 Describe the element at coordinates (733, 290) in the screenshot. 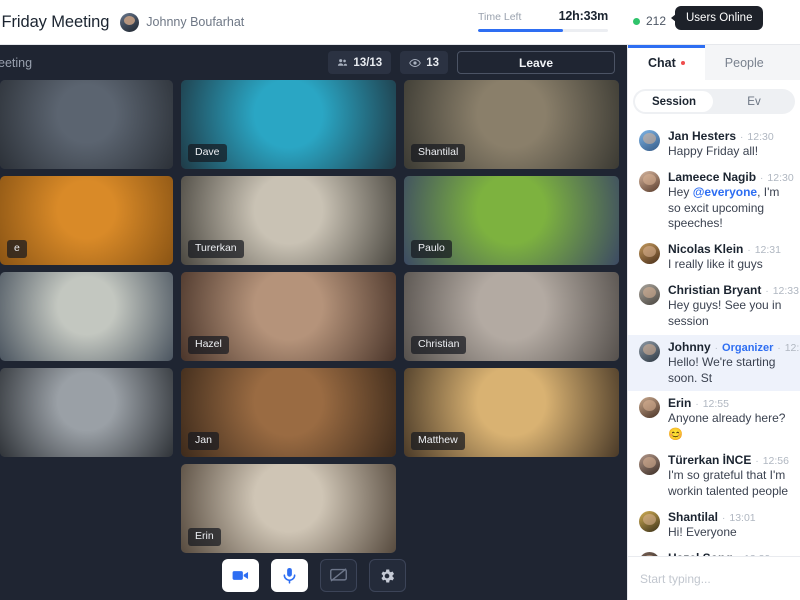

I see `chat-message-header: Christian Bryant · 12:33` at that location.